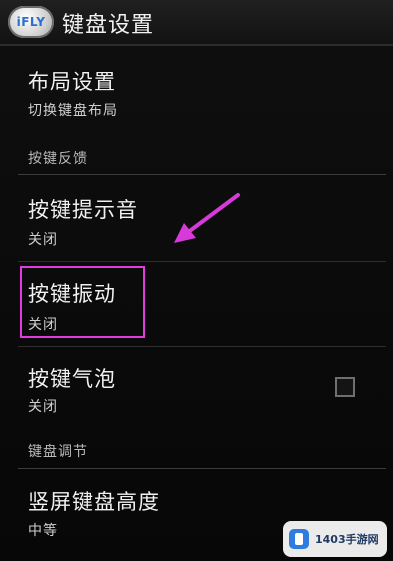 The height and width of the screenshot is (561, 393). What do you see at coordinates (72, 82) in the screenshot?
I see `pref-layout-title: 布局设置` at bounding box center [72, 82].